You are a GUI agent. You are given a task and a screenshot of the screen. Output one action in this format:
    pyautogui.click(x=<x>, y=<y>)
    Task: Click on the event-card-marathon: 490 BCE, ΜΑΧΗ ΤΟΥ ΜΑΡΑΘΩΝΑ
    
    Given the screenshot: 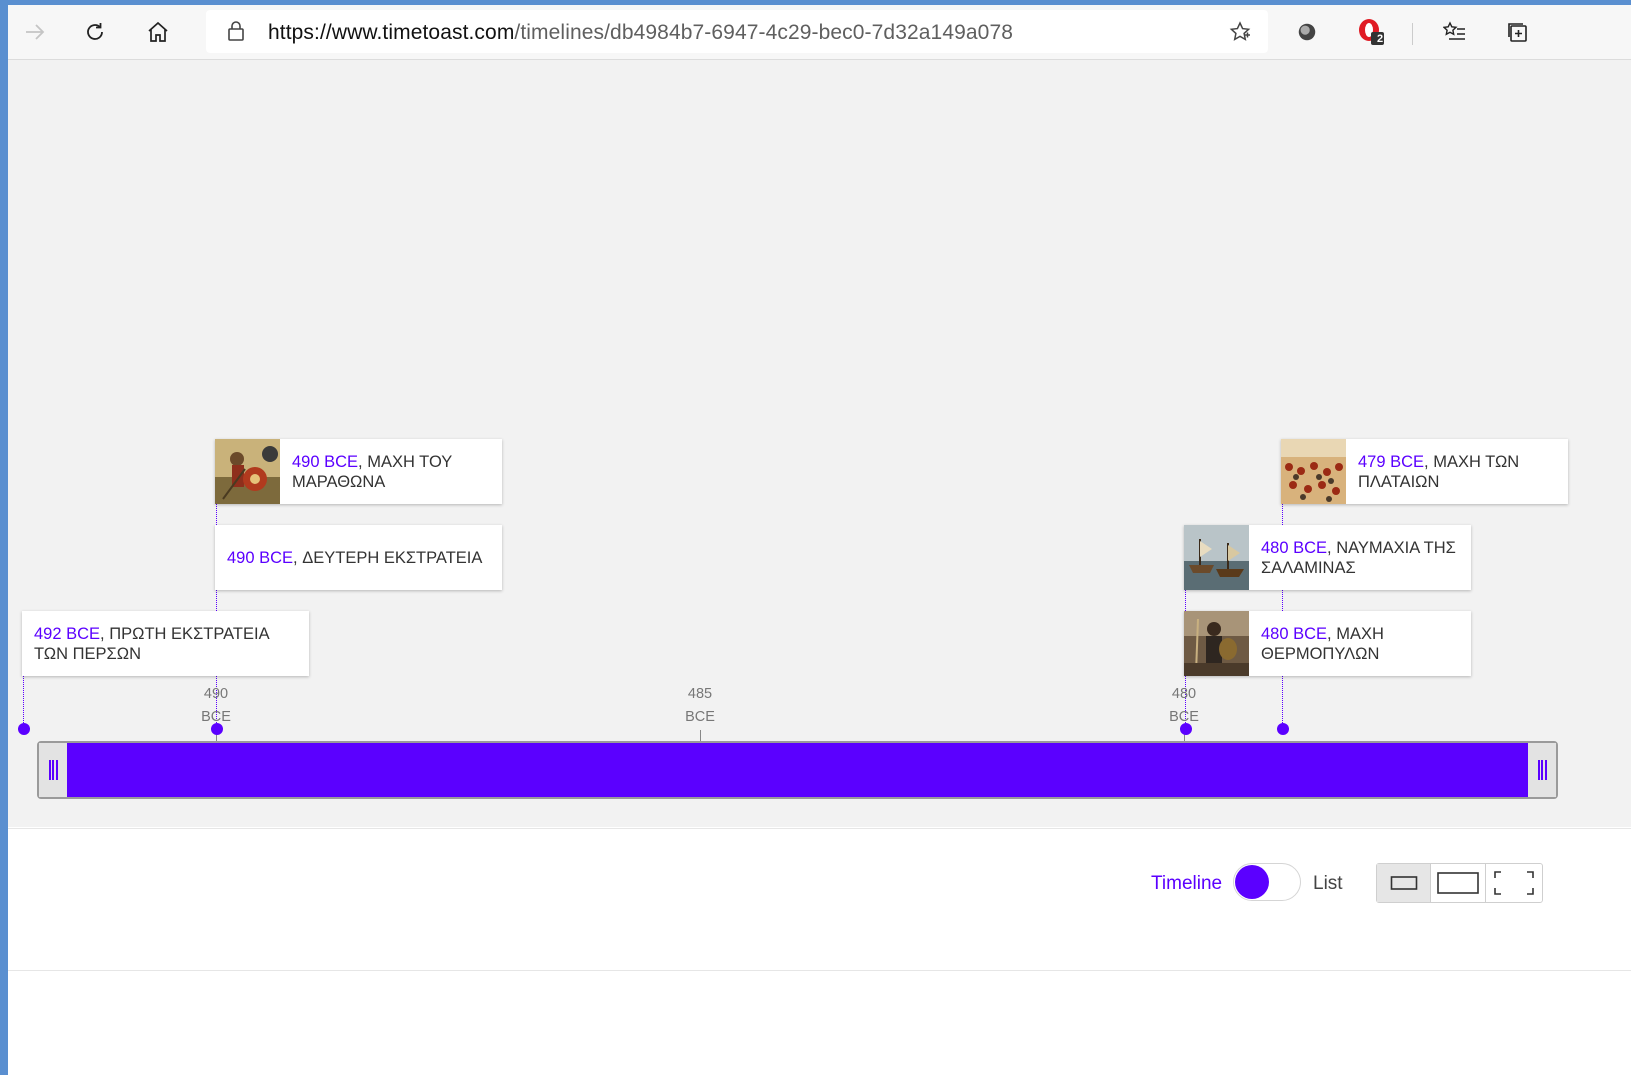 What is the action you would take?
    pyautogui.click(x=358, y=471)
    